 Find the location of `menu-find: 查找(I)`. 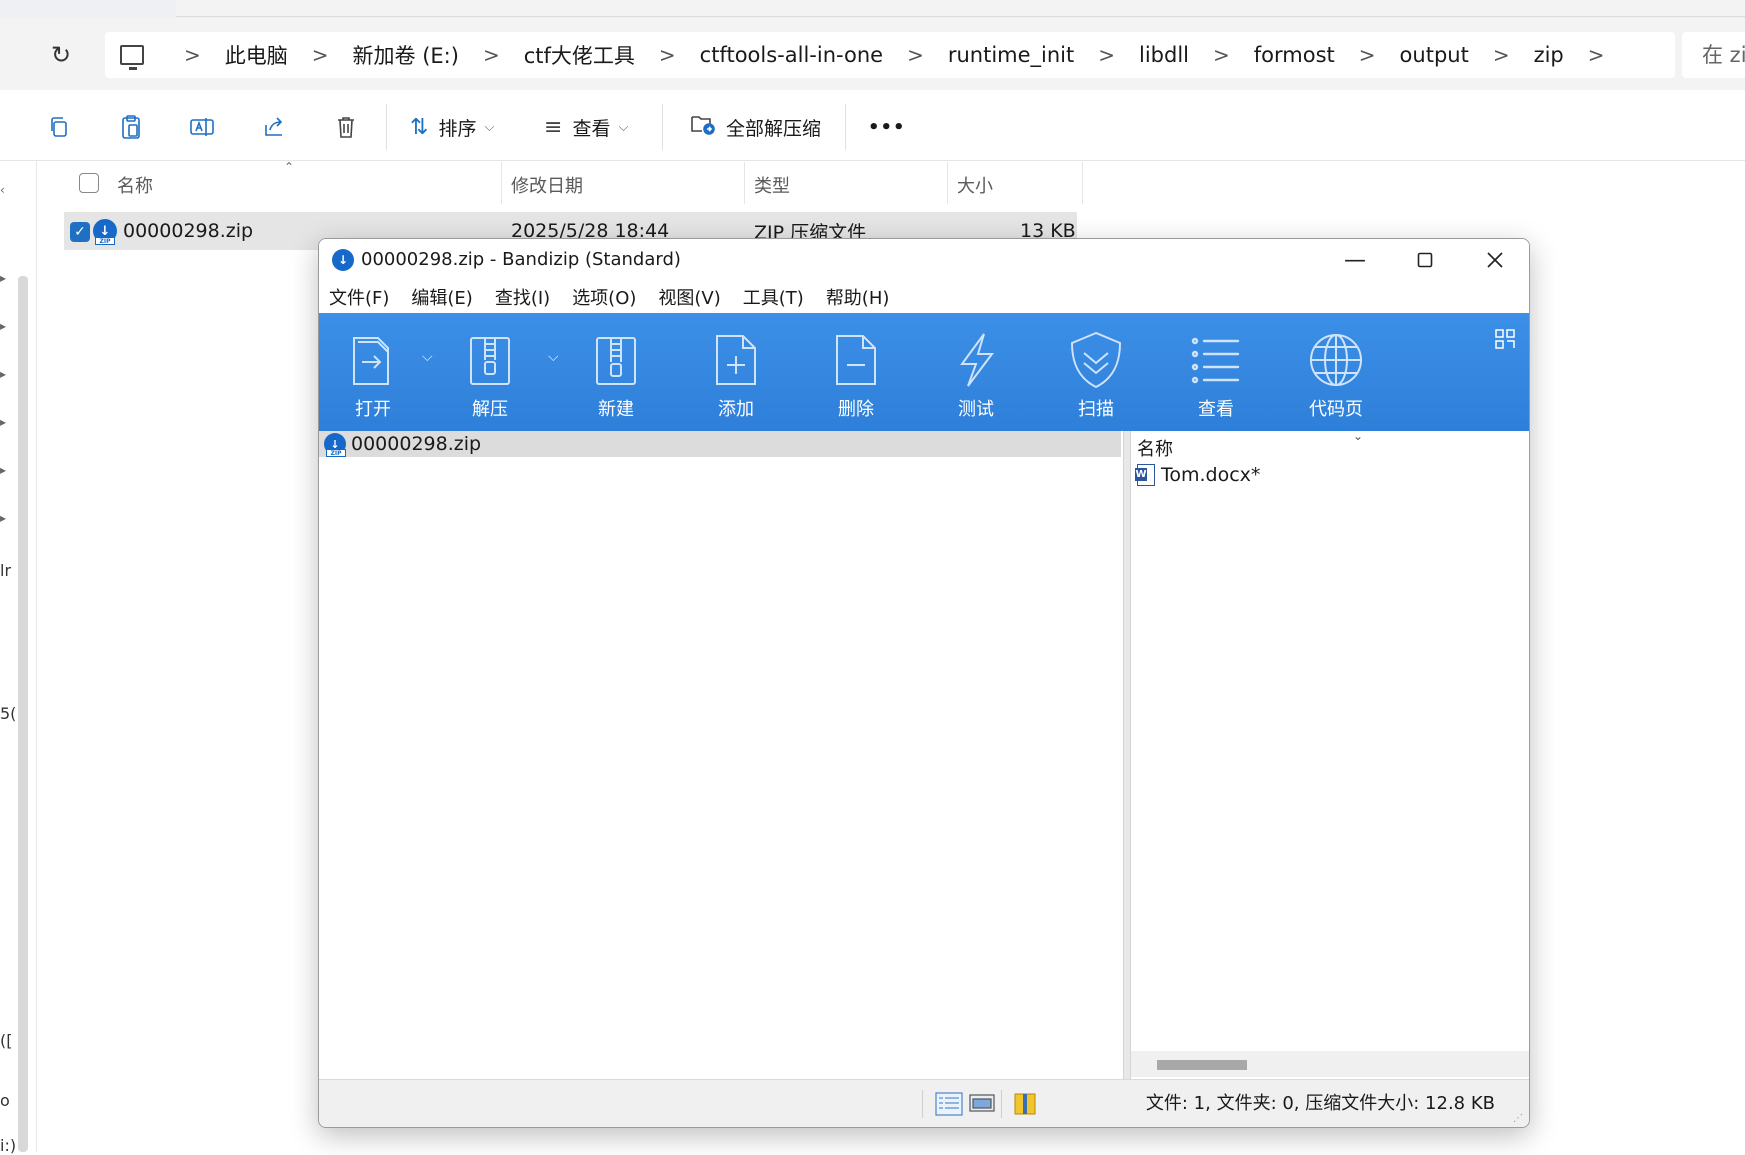

menu-find: 查找(I) is located at coordinates (522, 297).